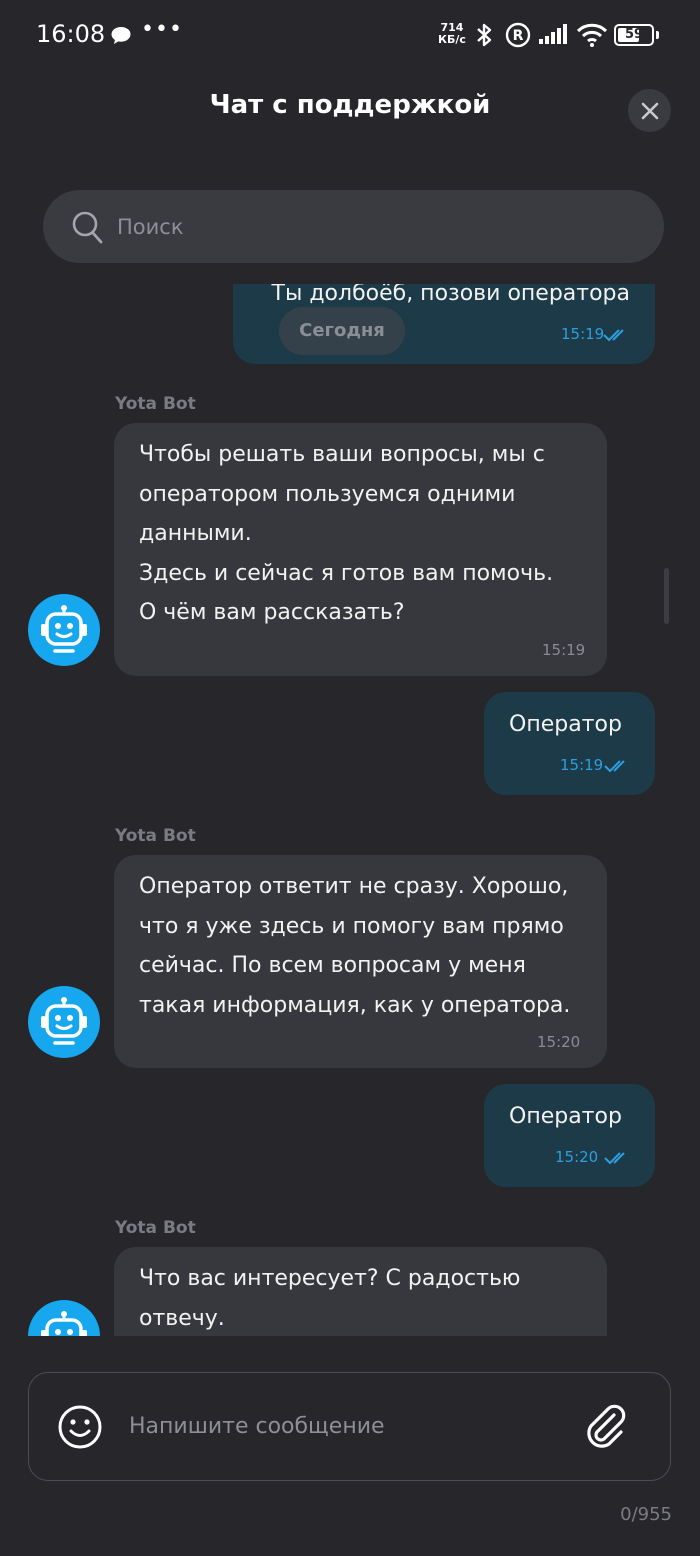  Describe the element at coordinates (606, 1426) in the screenshot. I see `paperclip-icon` at that location.